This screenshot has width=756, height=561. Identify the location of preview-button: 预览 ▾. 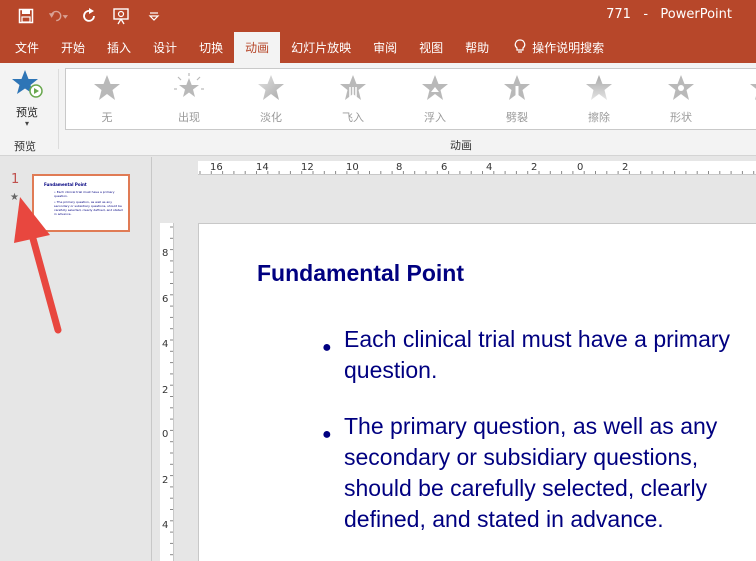
(27, 98).